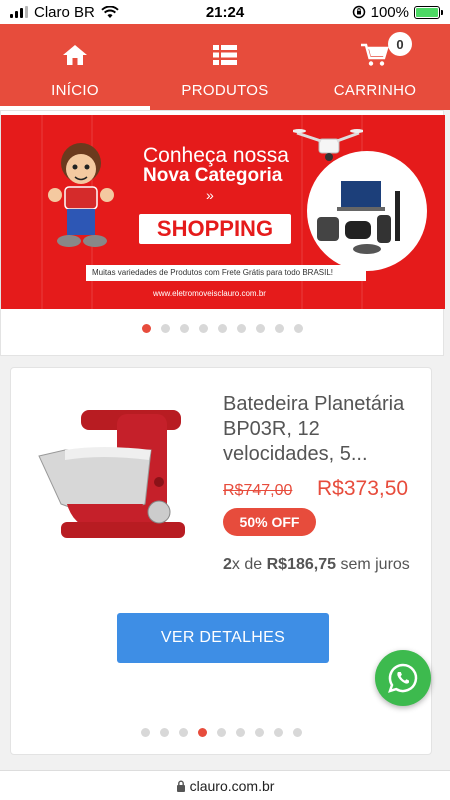 Image resolution: width=450 pixels, height=800 pixels. Describe the element at coordinates (375, 55) in the screenshot. I see `cart-icon` at that location.